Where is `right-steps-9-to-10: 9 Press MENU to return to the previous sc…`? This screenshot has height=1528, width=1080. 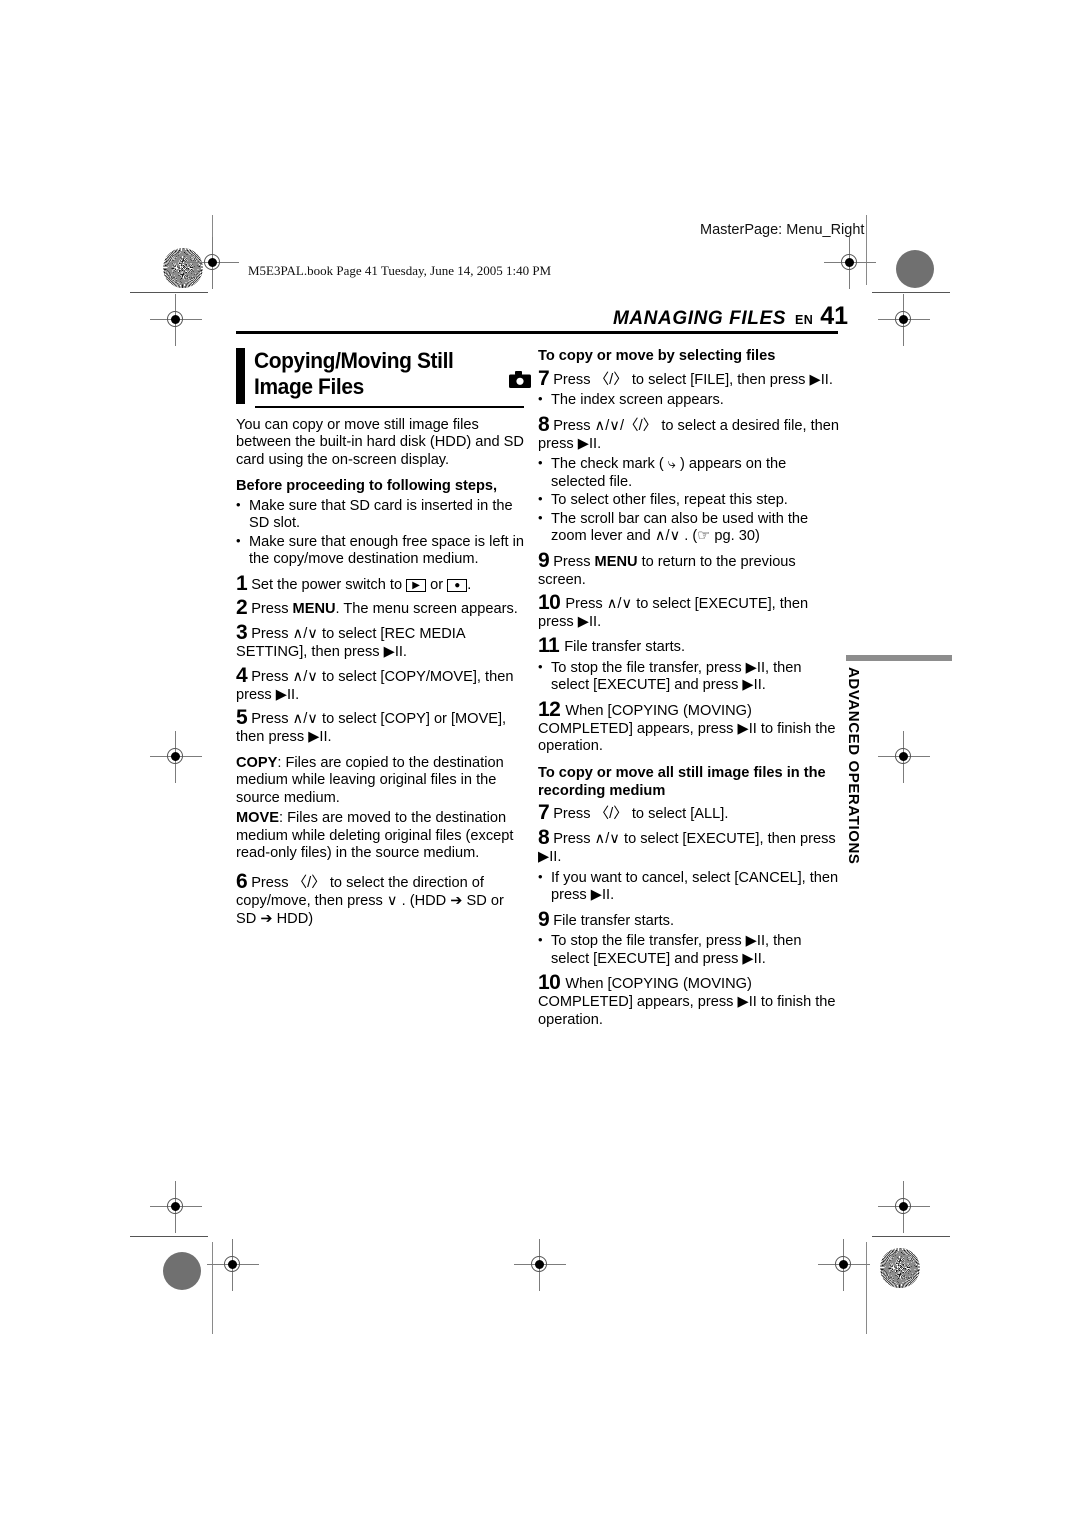
right-steps-9-to-10: 9 Press MENU to return to the previous sc… is located at coordinates (689, 603).